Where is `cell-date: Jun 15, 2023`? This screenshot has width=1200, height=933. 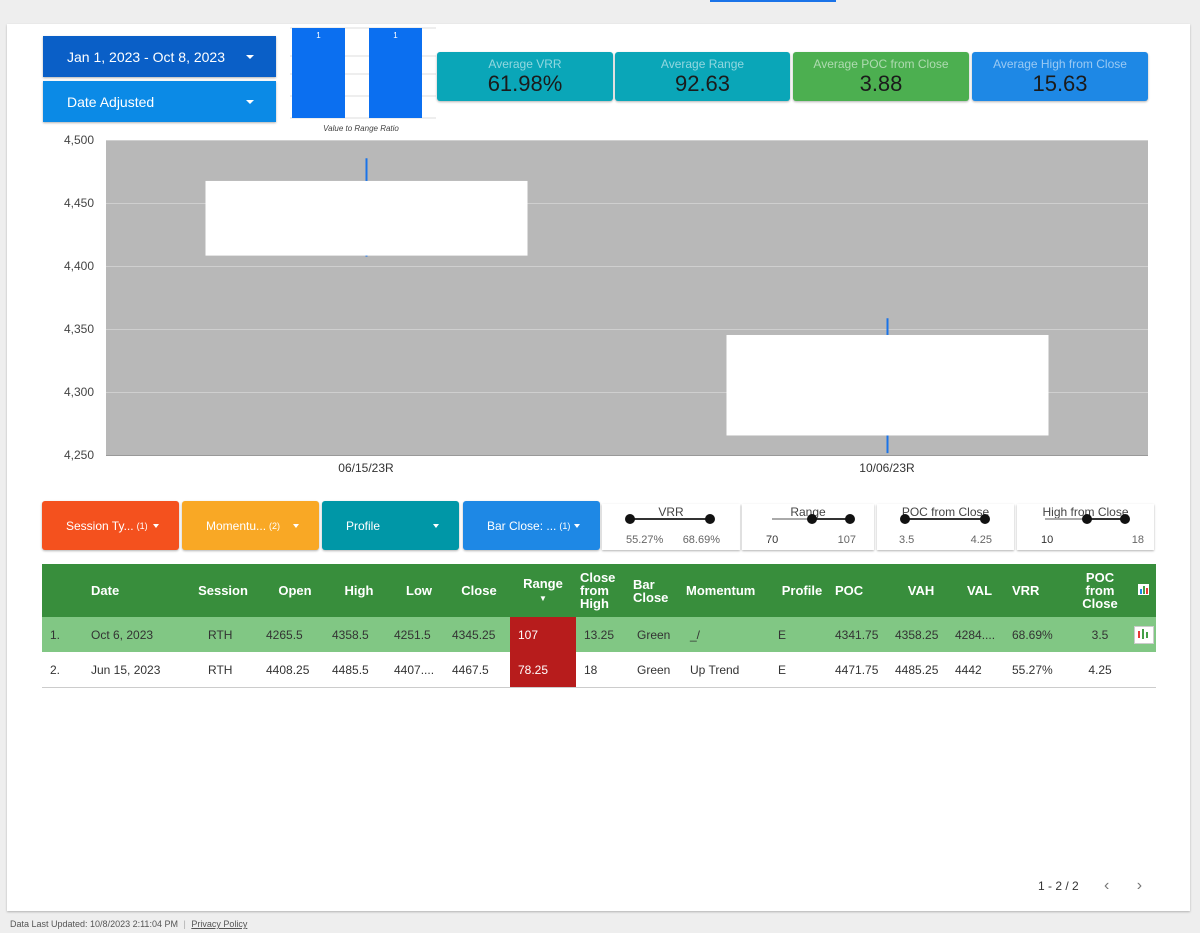
cell-date: Jun 15, 2023 is located at coordinates (133, 670).